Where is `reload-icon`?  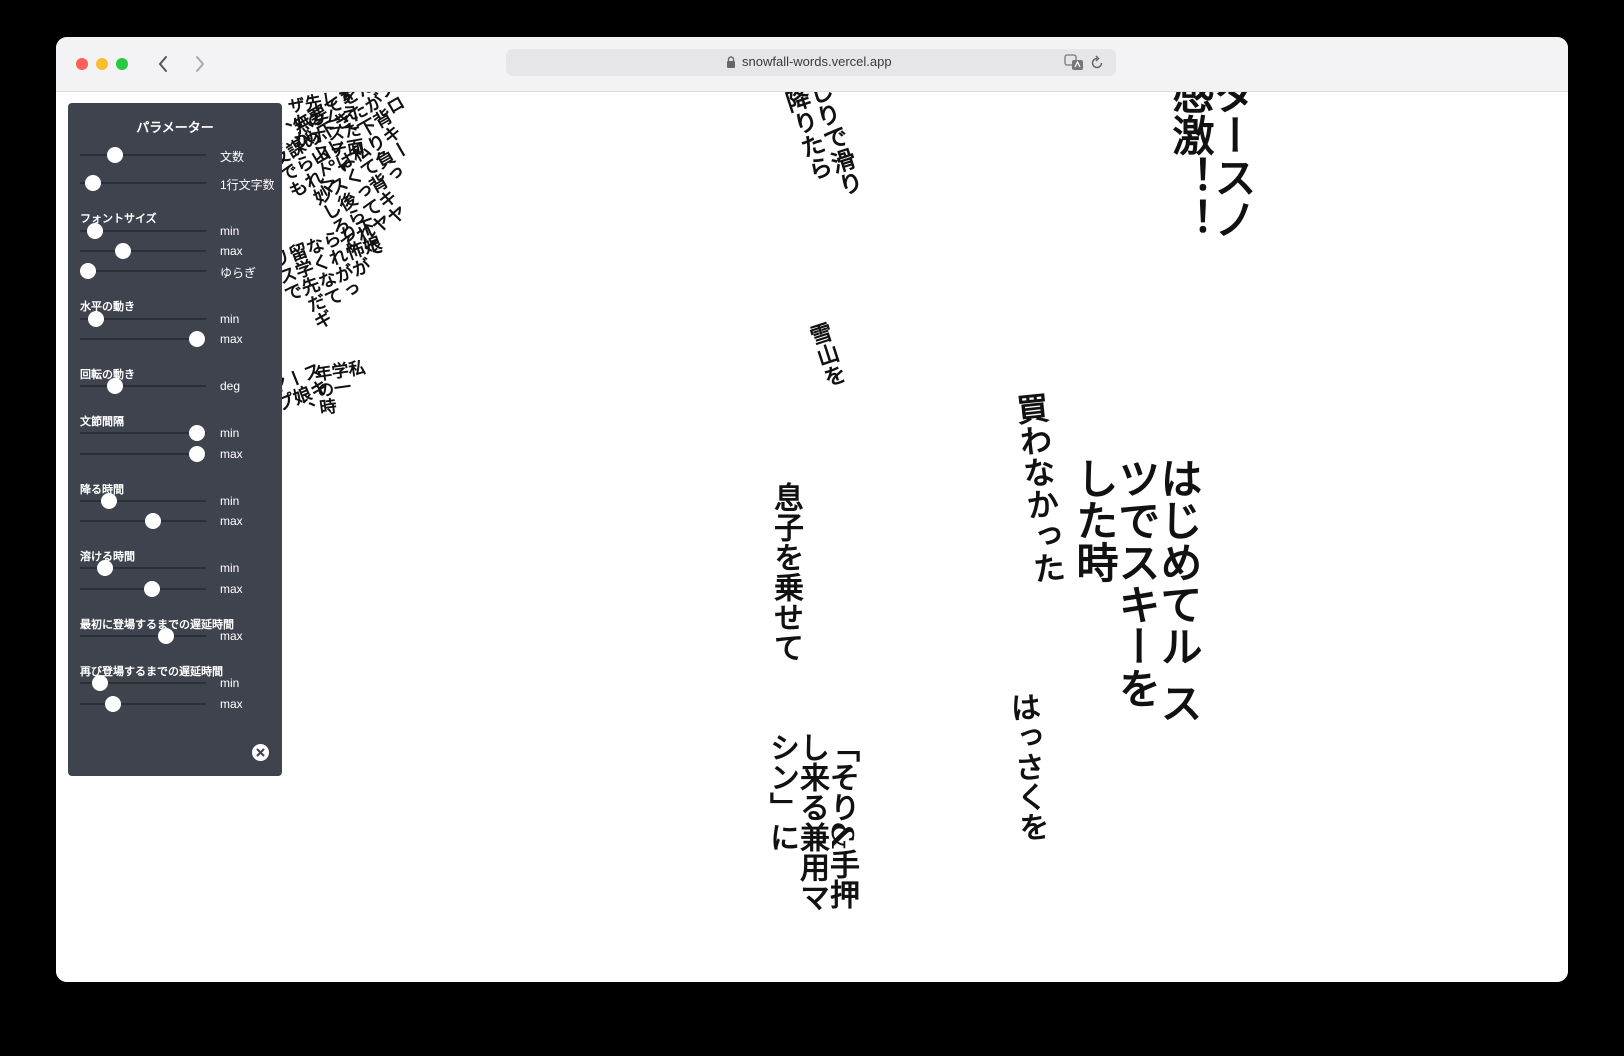
reload-icon is located at coordinates (1097, 62).